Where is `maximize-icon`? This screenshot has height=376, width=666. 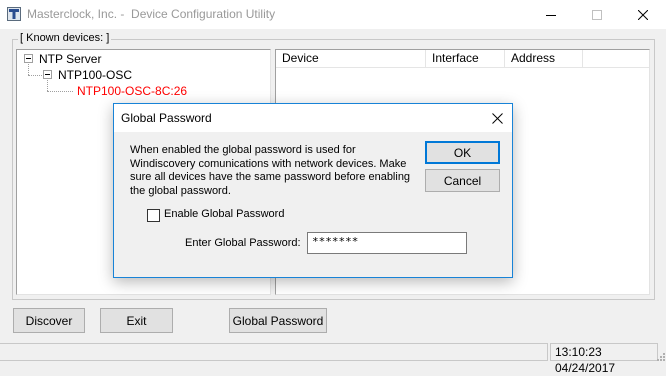 maximize-icon is located at coordinates (597, 14).